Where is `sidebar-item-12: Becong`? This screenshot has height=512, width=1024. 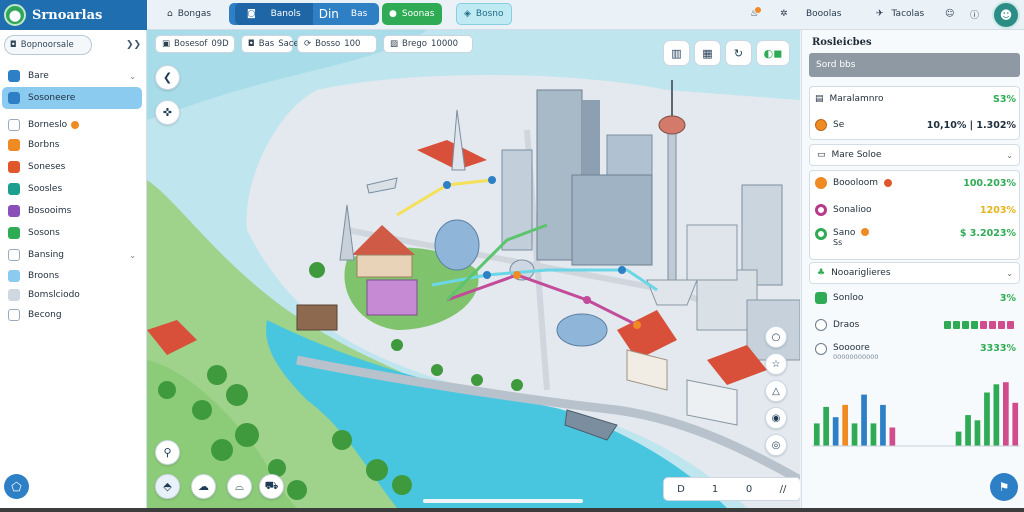
sidebar-item-12: Becong is located at coordinates (74, 315).